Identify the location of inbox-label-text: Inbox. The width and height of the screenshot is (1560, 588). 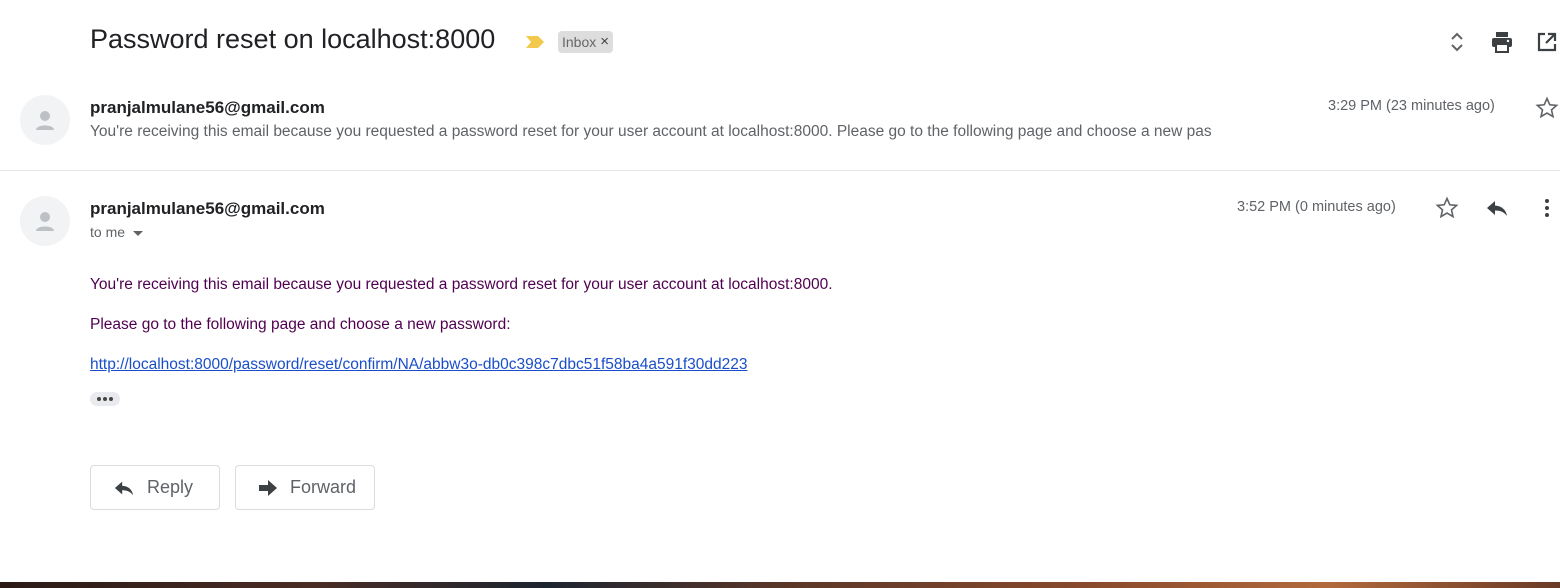
(579, 42).